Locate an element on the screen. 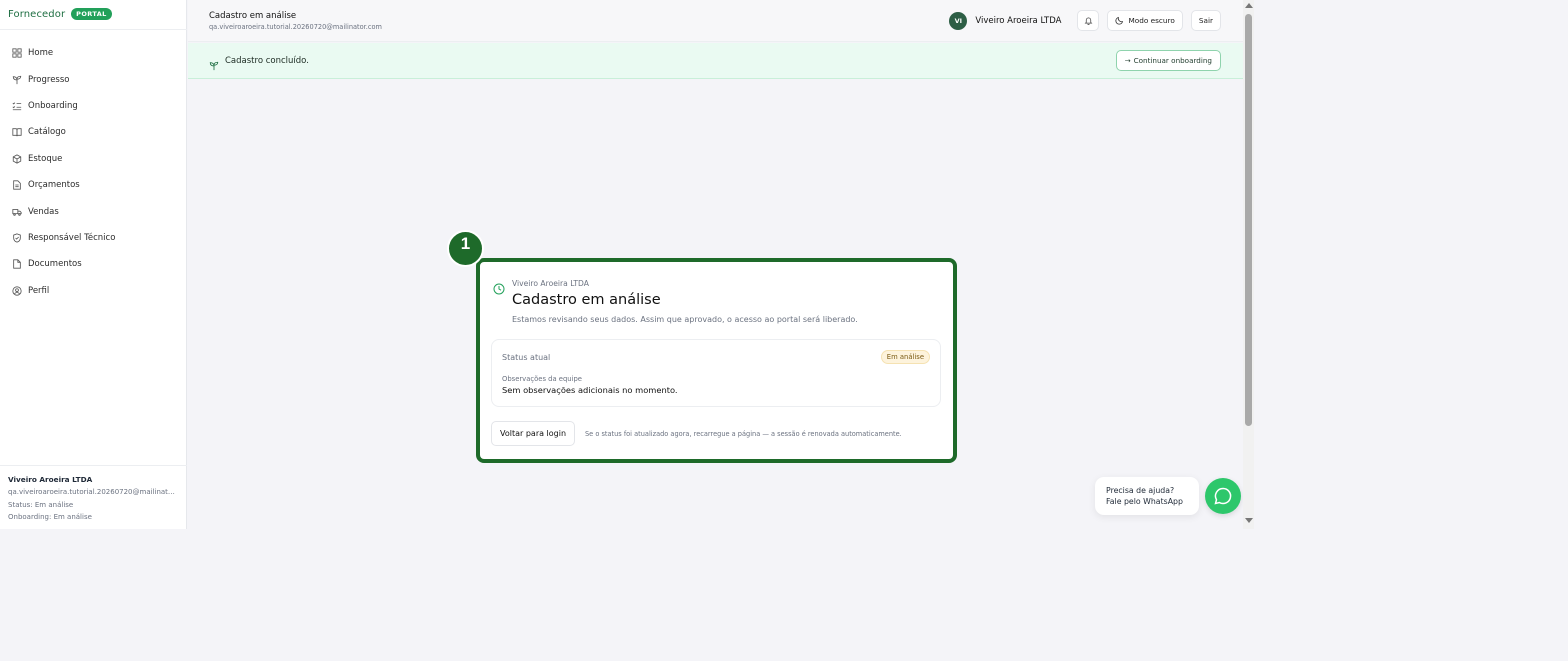  help-line: Precisa de ajuda? is located at coordinates (1140, 490).